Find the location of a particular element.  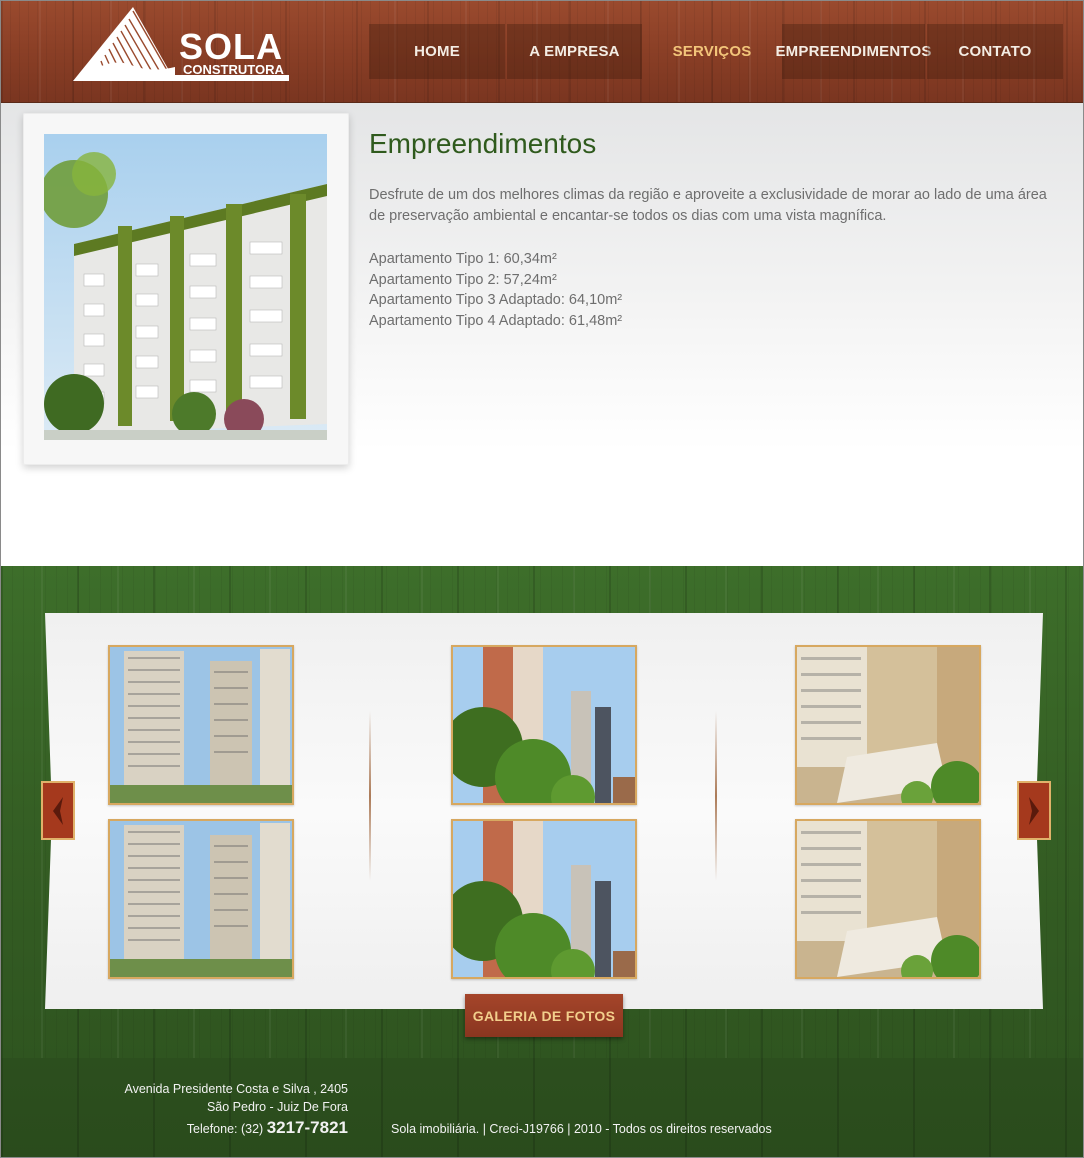

nav-servicos: SERVIÇOS is located at coordinates (712, 51).